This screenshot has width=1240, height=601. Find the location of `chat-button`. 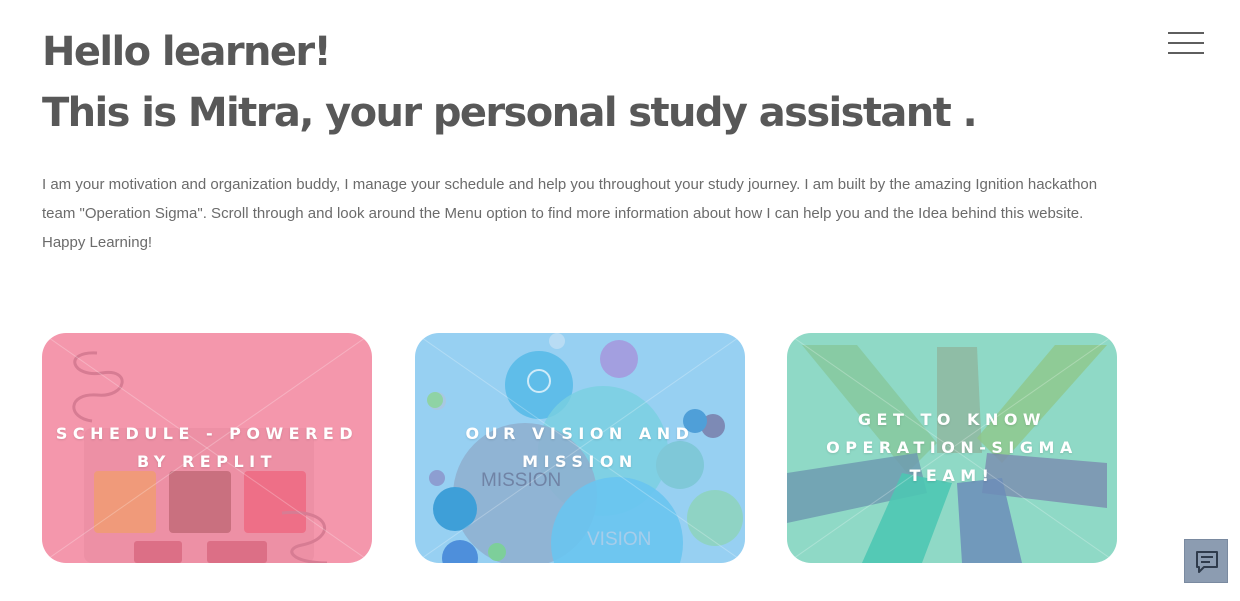

chat-button is located at coordinates (1206, 561).